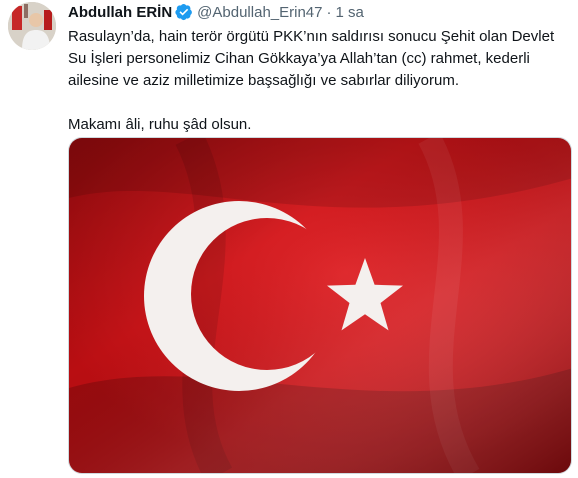  Describe the element at coordinates (349, 12) in the screenshot. I see `tweet-timestamp: 1 sa` at that location.